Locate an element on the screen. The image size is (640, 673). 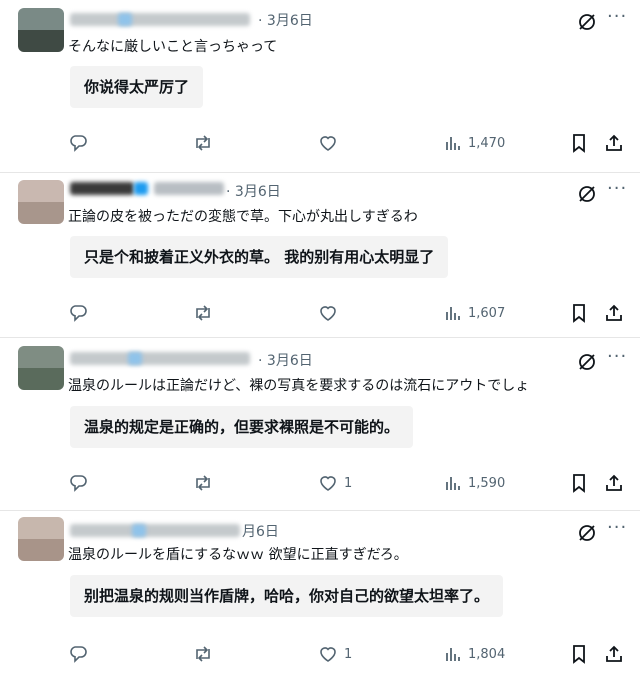
views-button: 1,590 is located at coordinates (474, 483).